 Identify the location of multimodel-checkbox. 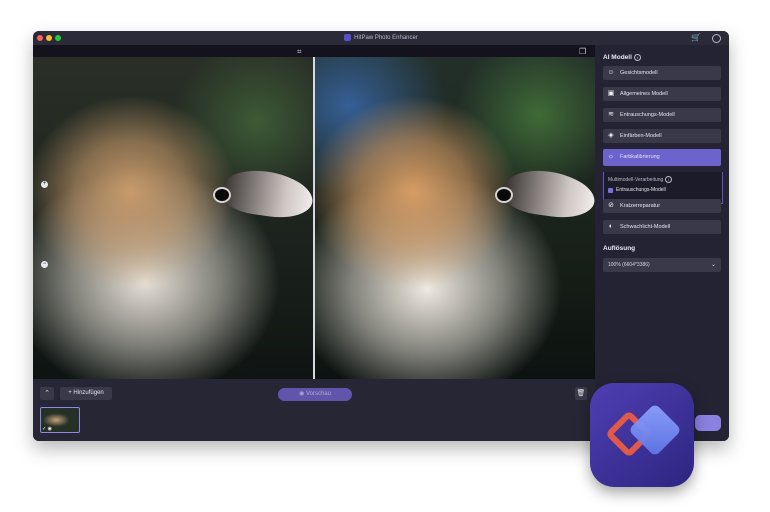
(610, 190).